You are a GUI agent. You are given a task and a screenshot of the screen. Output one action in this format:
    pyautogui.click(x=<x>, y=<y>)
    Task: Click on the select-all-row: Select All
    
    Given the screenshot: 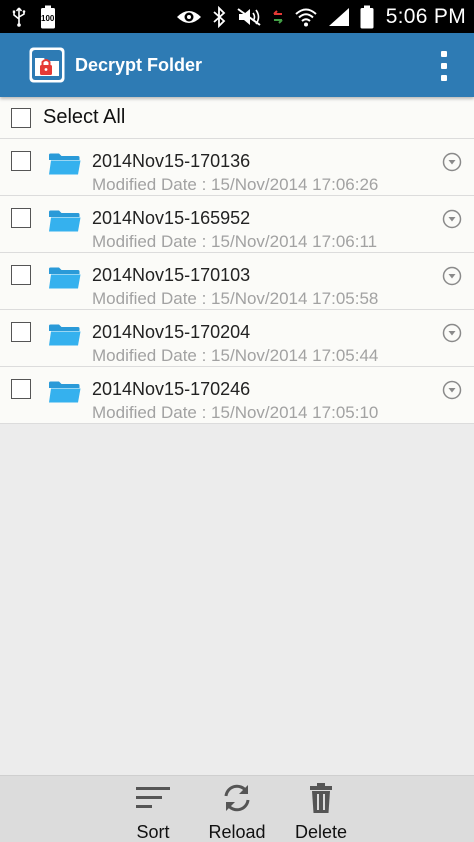 What is the action you would take?
    pyautogui.click(x=237, y=118)
    